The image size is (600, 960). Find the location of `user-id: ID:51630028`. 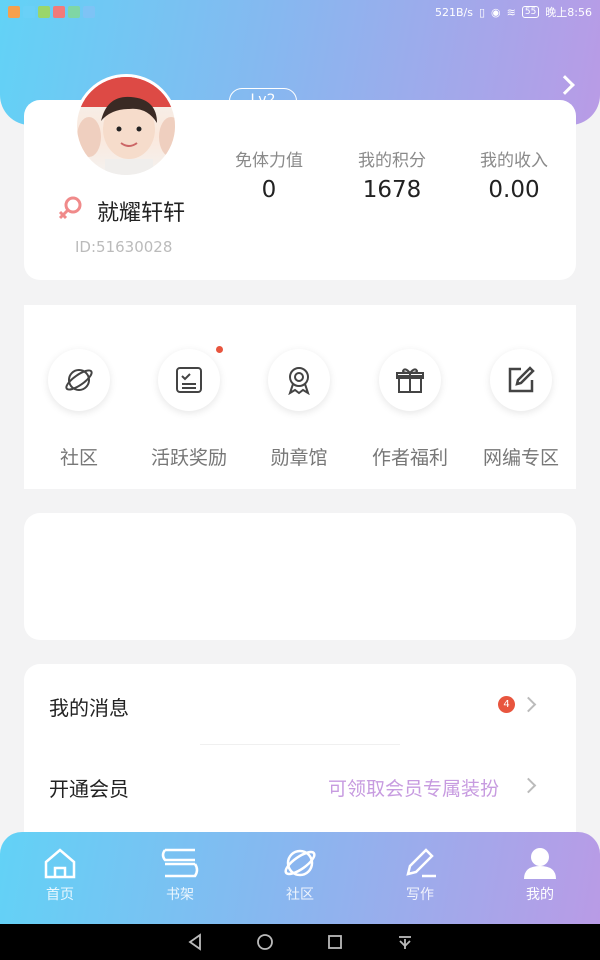

user-id: ID:51630028 is located at coordinates (124, 247).